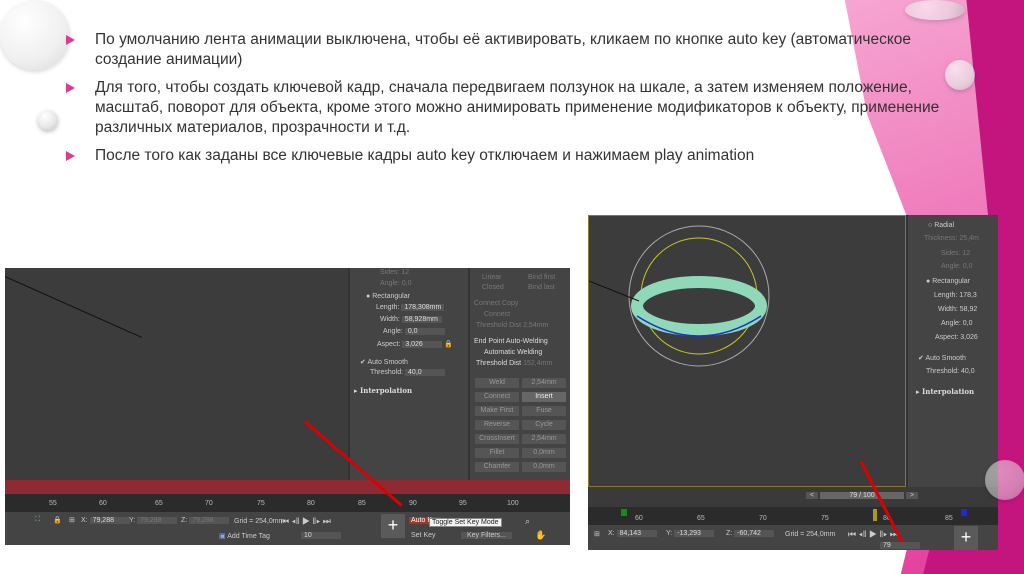 The height and width of the screenshot is (574, 1024). What do you see at coordinates (497, 397) in the screenshot?
I see `connect-button: Connect` at bounding box center [497, 397].